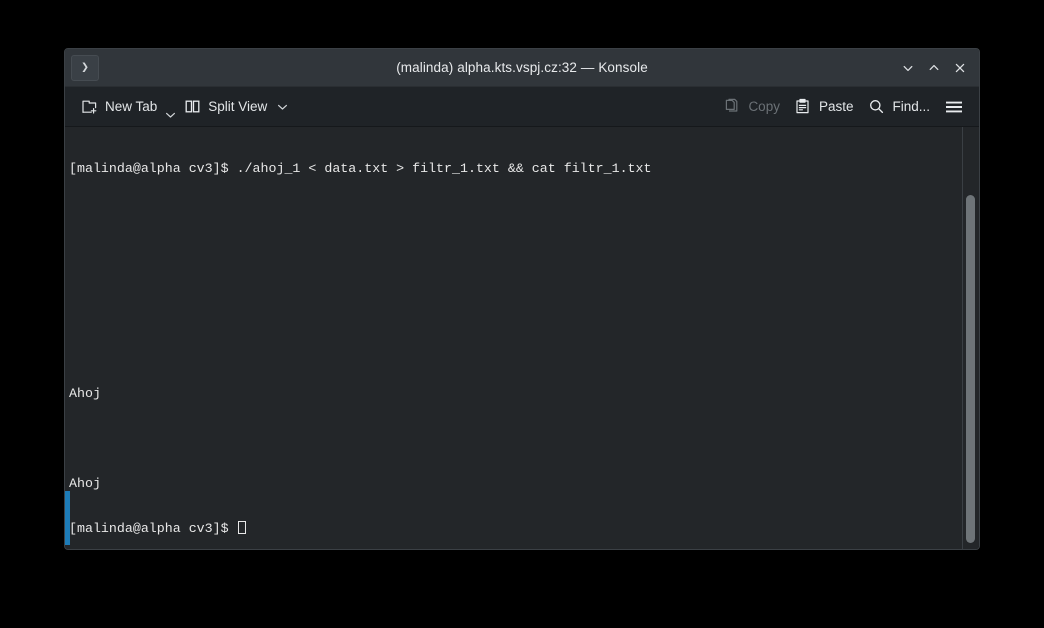 This screenshot has width=1044, height=628. I want to click on split-view-label: Split View, so click(238, 106).